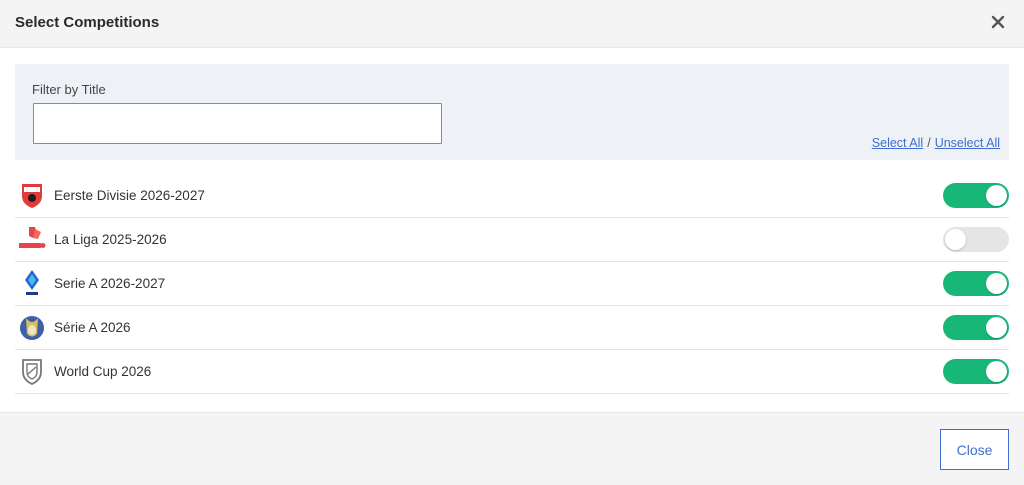 The width and height of the screenshot is (1024, 485). Describe the element at coordinates (87, 22) in the screenshot. I see `modal-title: Select Competitions` at that location.